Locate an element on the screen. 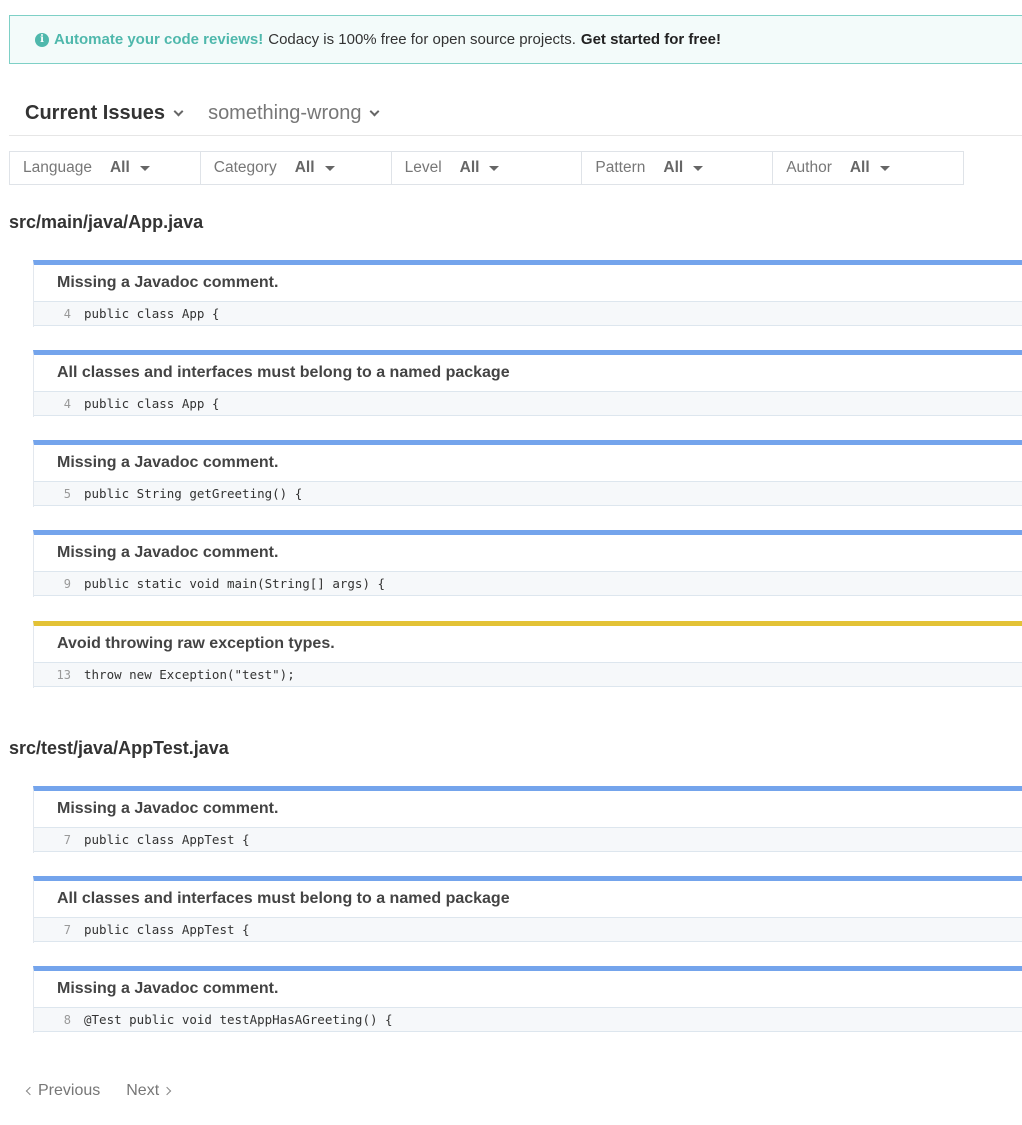 The width and height of the screenshot is (1022, 1125). file-path: src/test/java/AppTest.java is located at coordinates (119, 748).